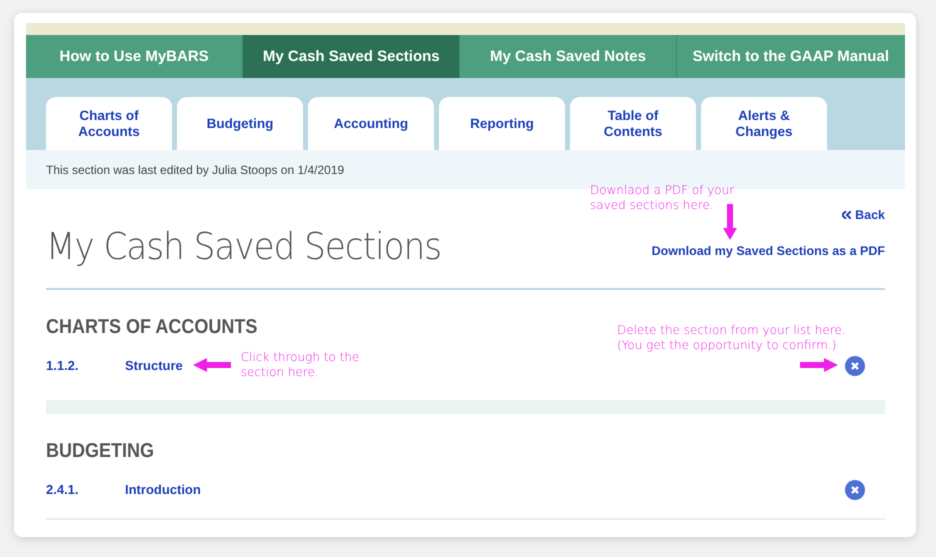 The image size is (936, 557). What do you see at coordinates (351, 56) in the screenshot?
I see `nav-tab: My Cash Saved Sections` at bounding box center [351, 56].